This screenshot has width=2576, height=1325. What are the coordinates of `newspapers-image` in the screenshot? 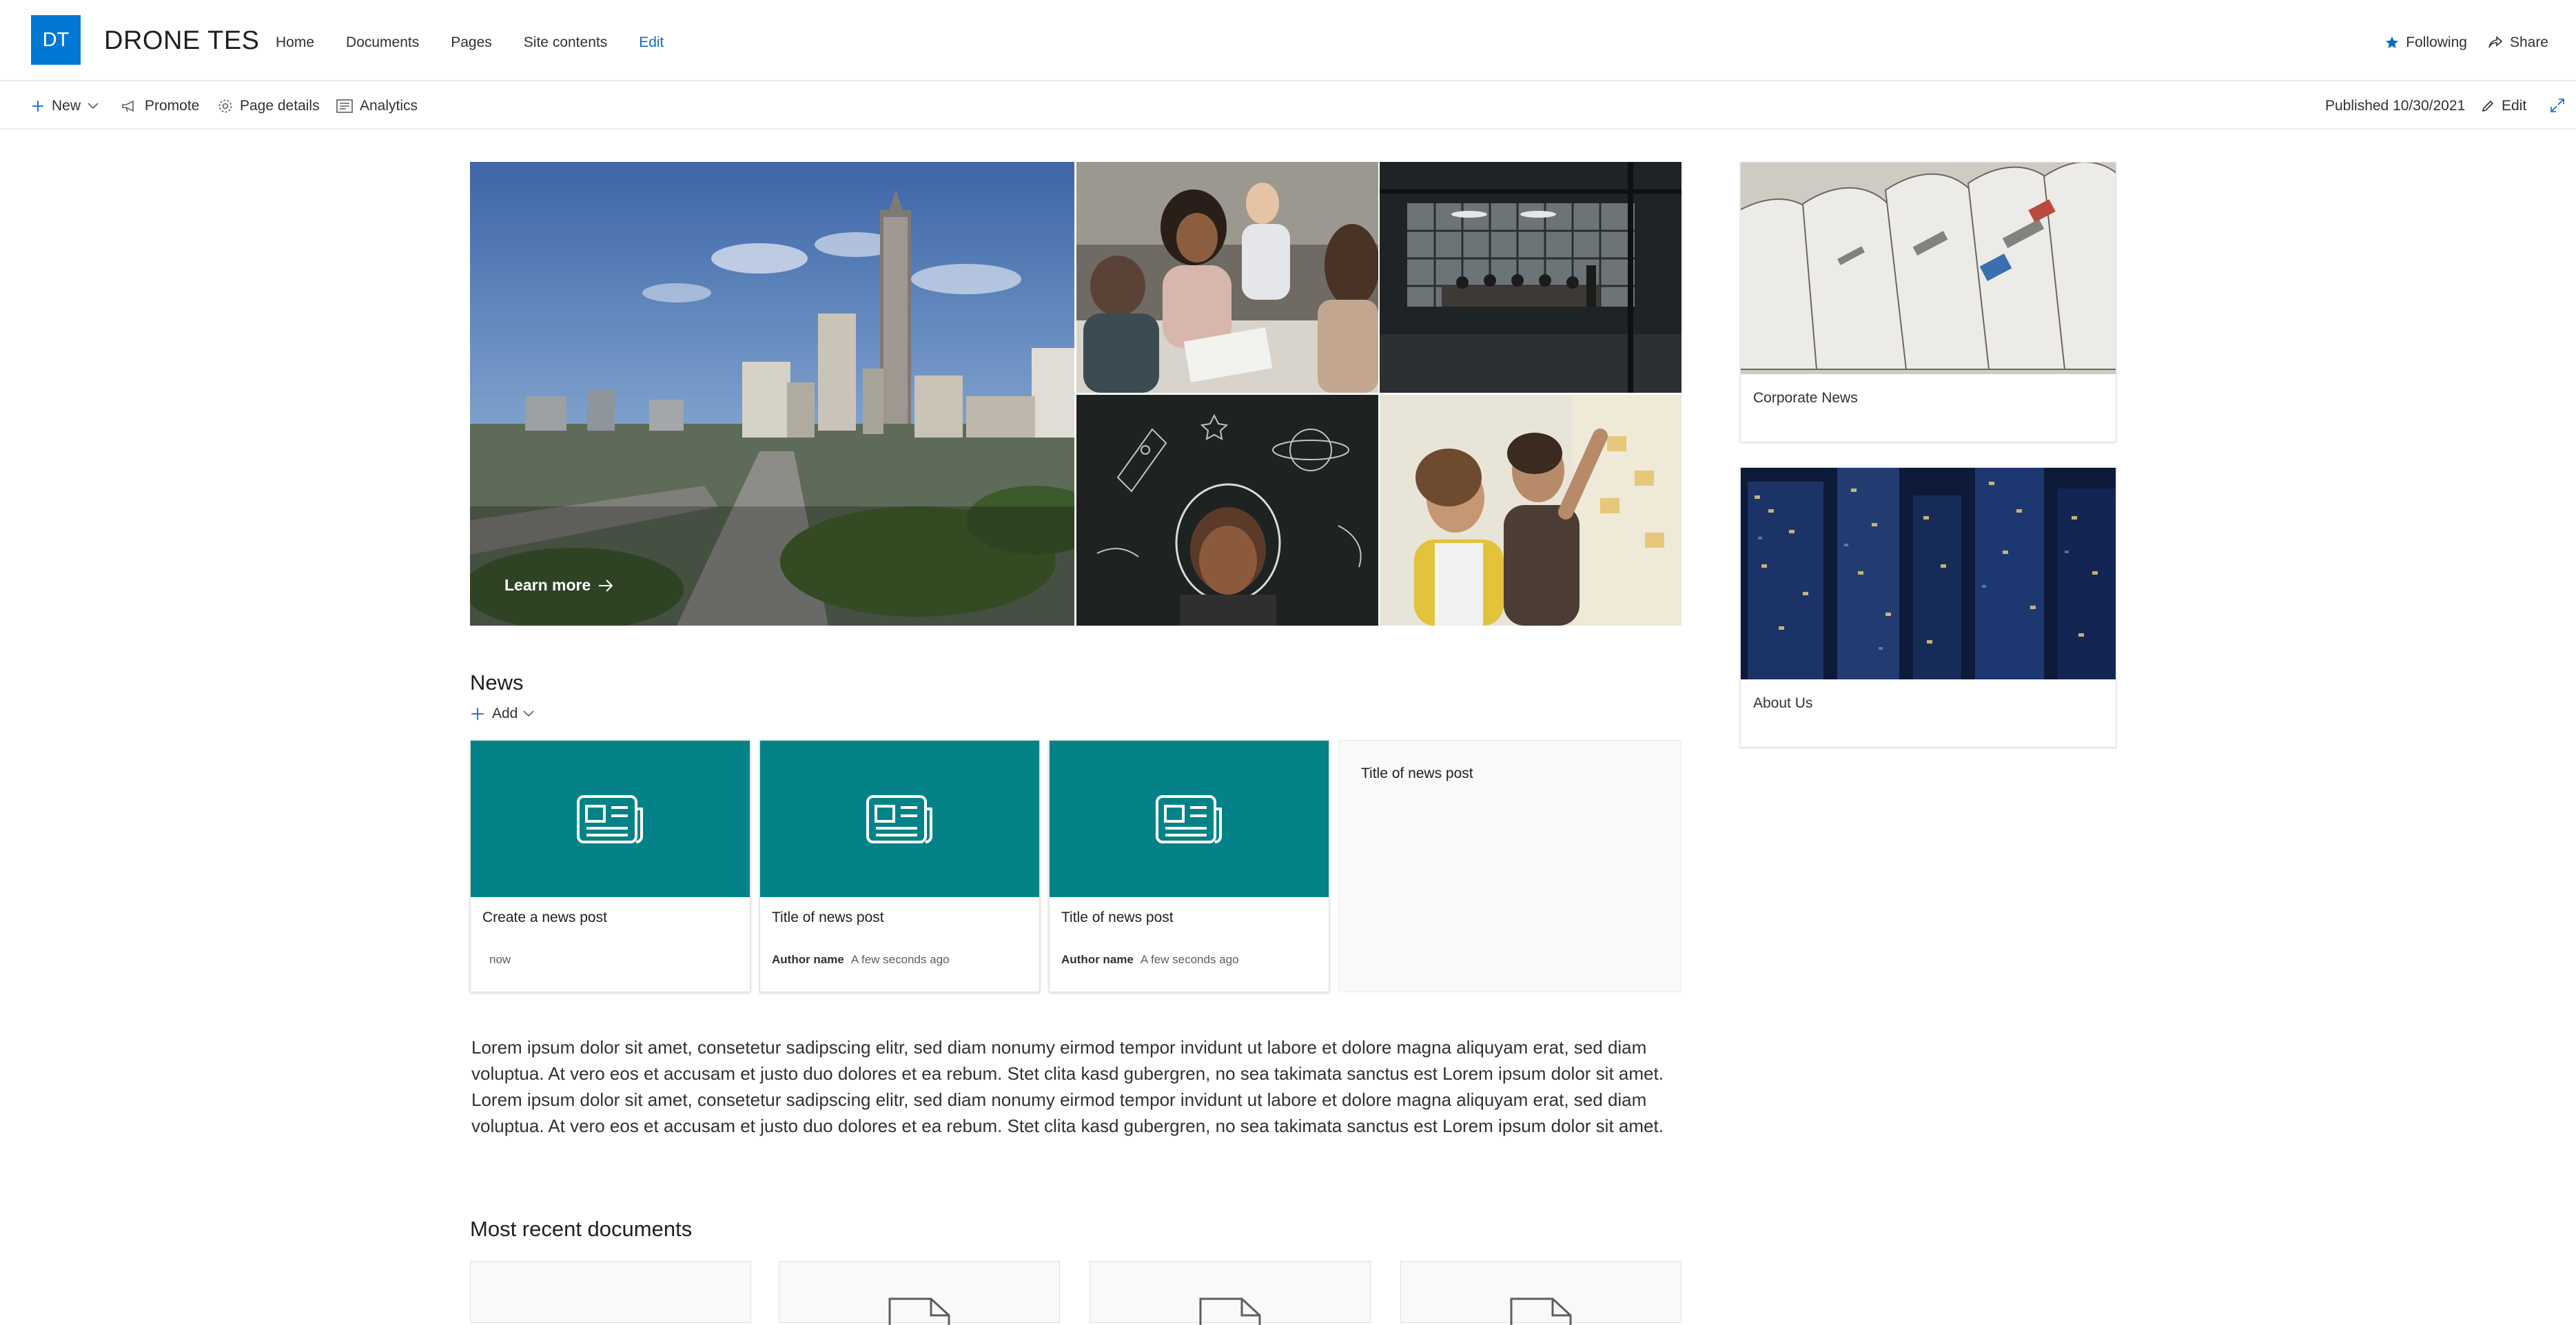 It's located at (1928, 268).